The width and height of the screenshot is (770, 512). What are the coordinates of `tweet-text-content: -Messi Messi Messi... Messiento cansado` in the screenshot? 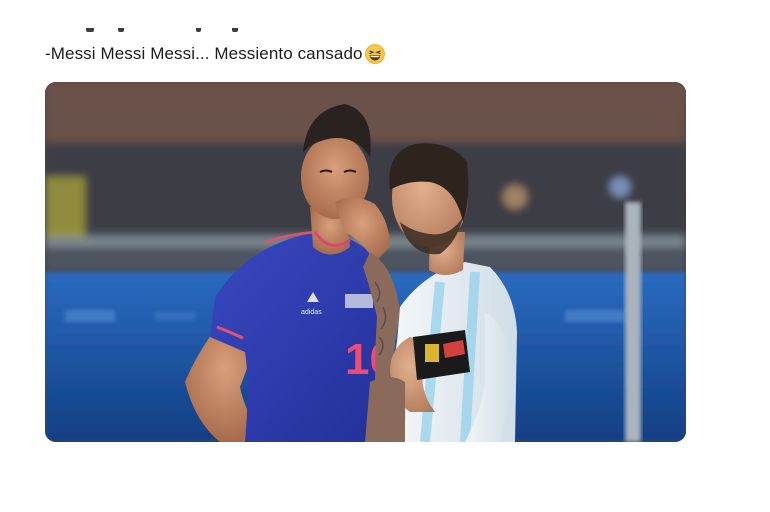 It's located at (204, 53).